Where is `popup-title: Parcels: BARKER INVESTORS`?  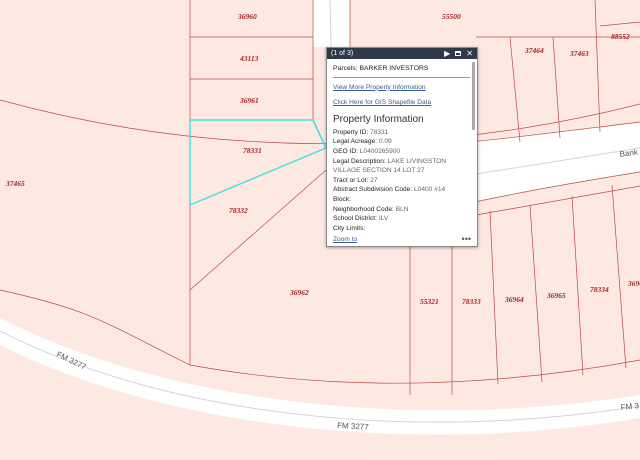 popup-title: Parcels: BARKER INVESTORS is located at coordinates (401, 71).